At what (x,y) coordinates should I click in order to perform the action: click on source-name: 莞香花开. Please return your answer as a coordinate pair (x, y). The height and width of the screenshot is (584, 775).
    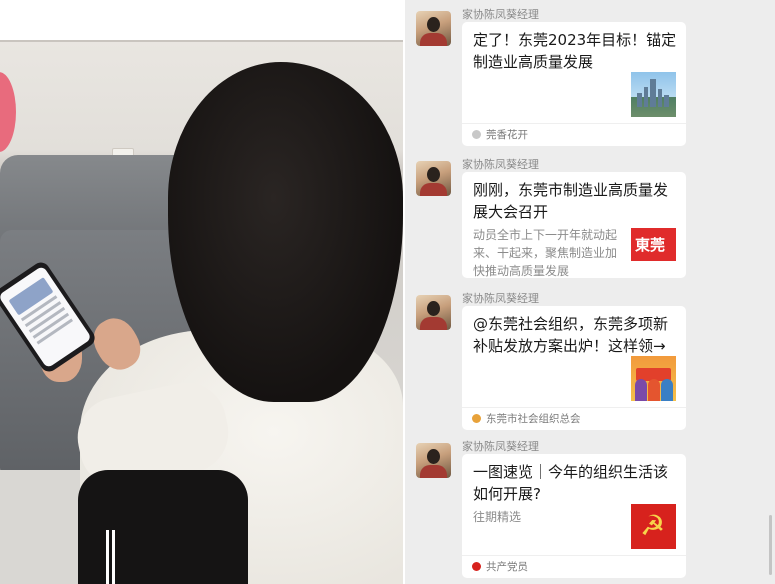
    Looking at the image, I should click on (507, 135).